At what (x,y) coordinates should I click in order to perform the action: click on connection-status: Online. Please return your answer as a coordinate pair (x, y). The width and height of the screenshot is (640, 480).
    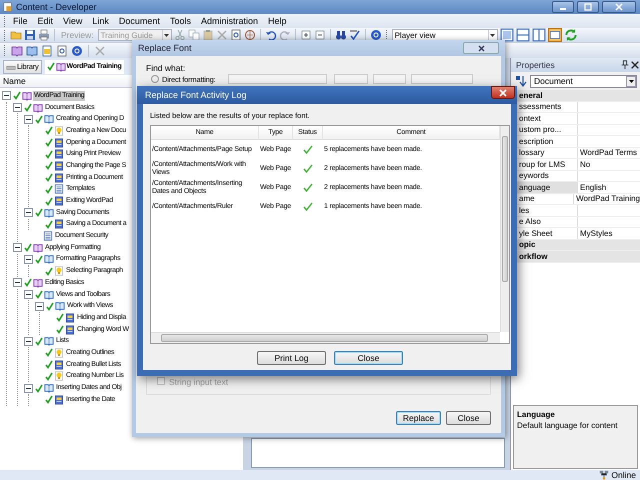
    Looking at the image, I should click on (623, 475).